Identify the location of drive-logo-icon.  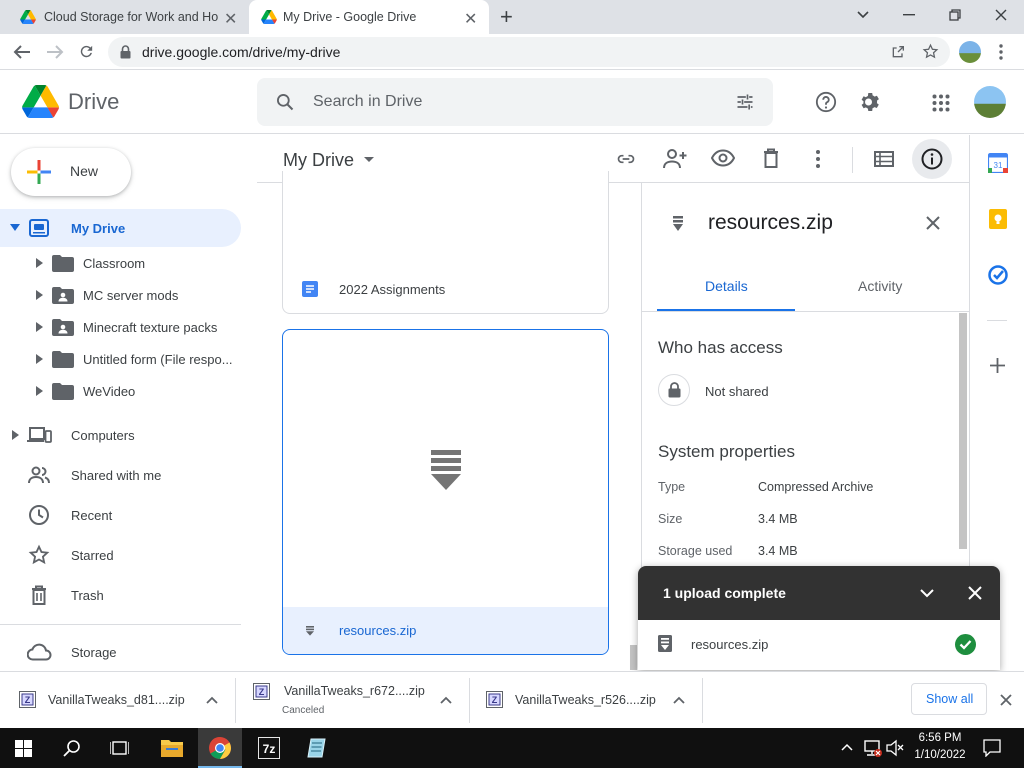
(40, 101).